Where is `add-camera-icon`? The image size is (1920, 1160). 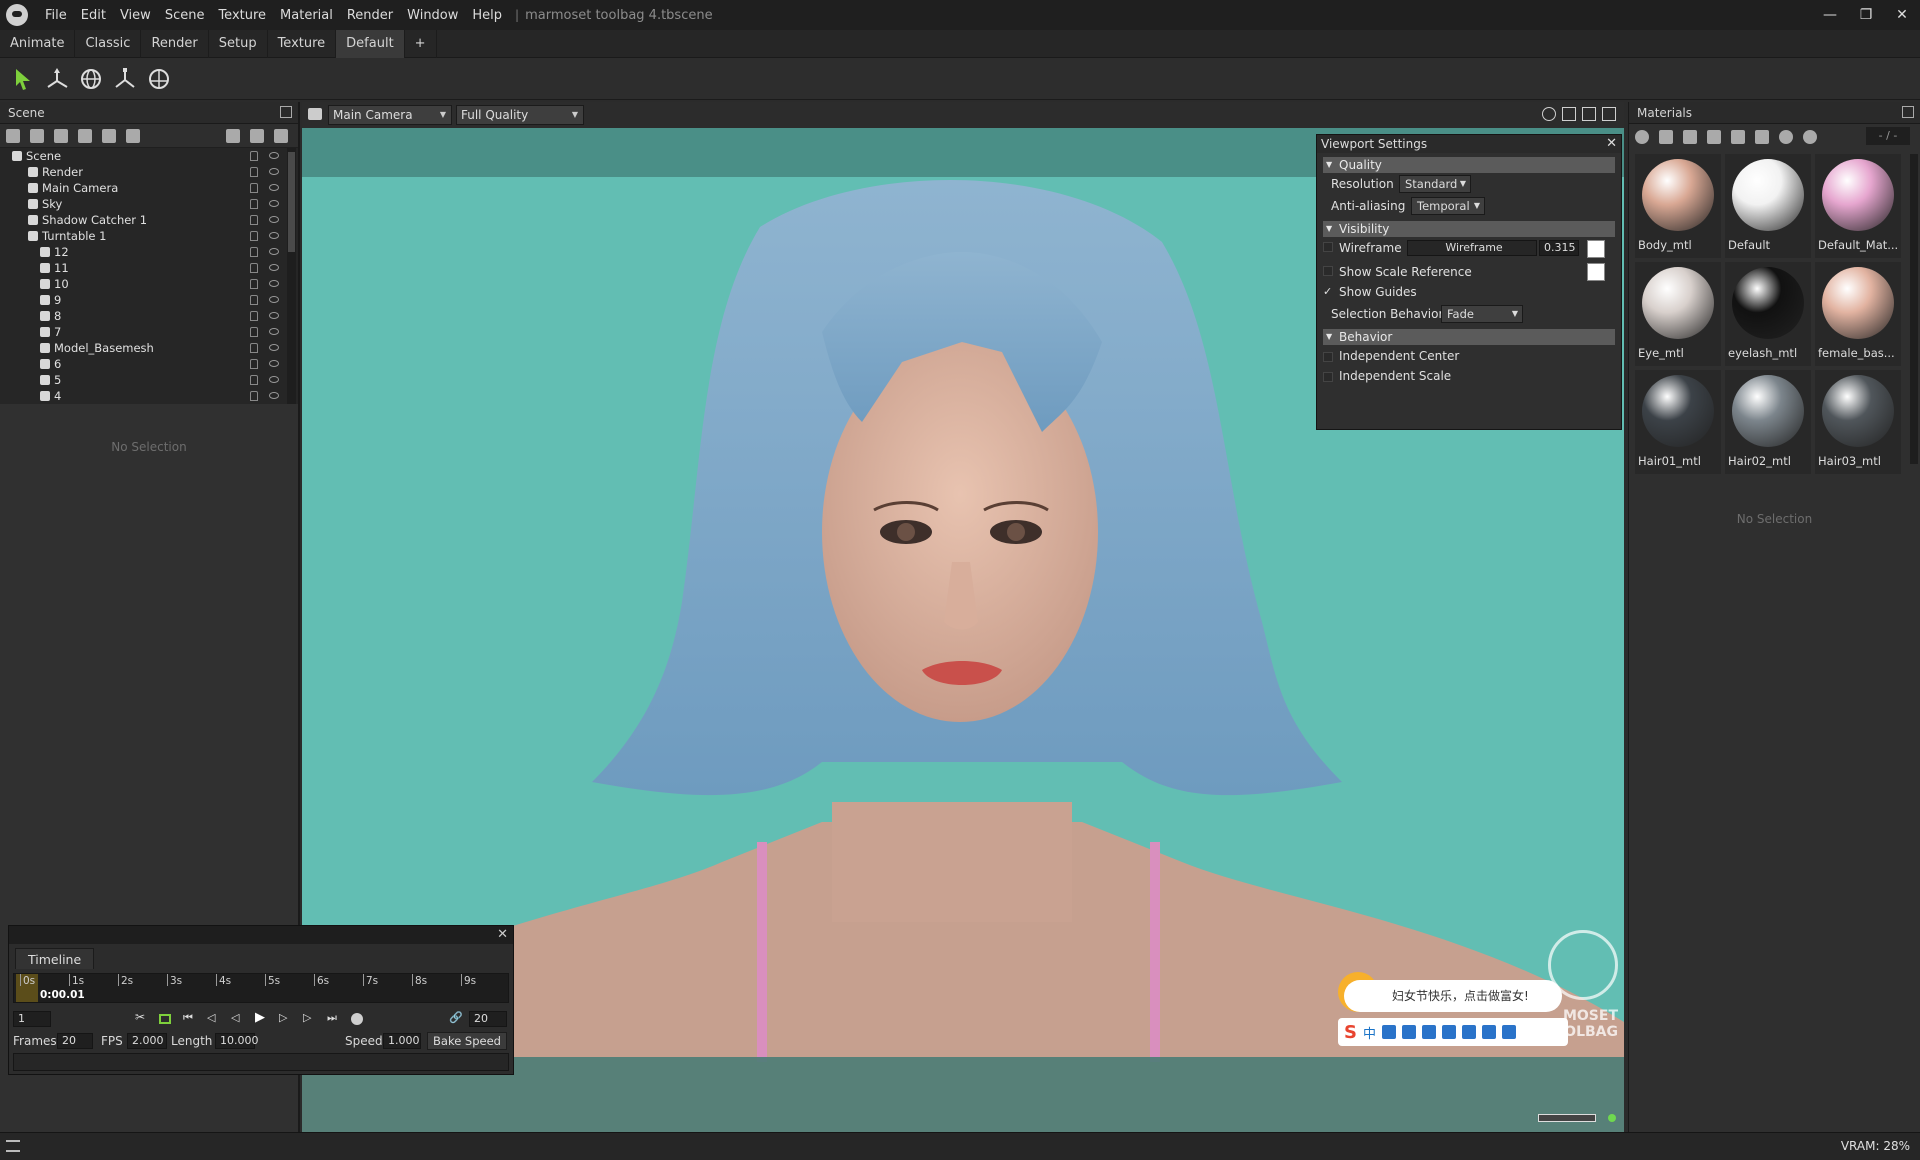 add-camera-icon is located at coordinates (61, 135).